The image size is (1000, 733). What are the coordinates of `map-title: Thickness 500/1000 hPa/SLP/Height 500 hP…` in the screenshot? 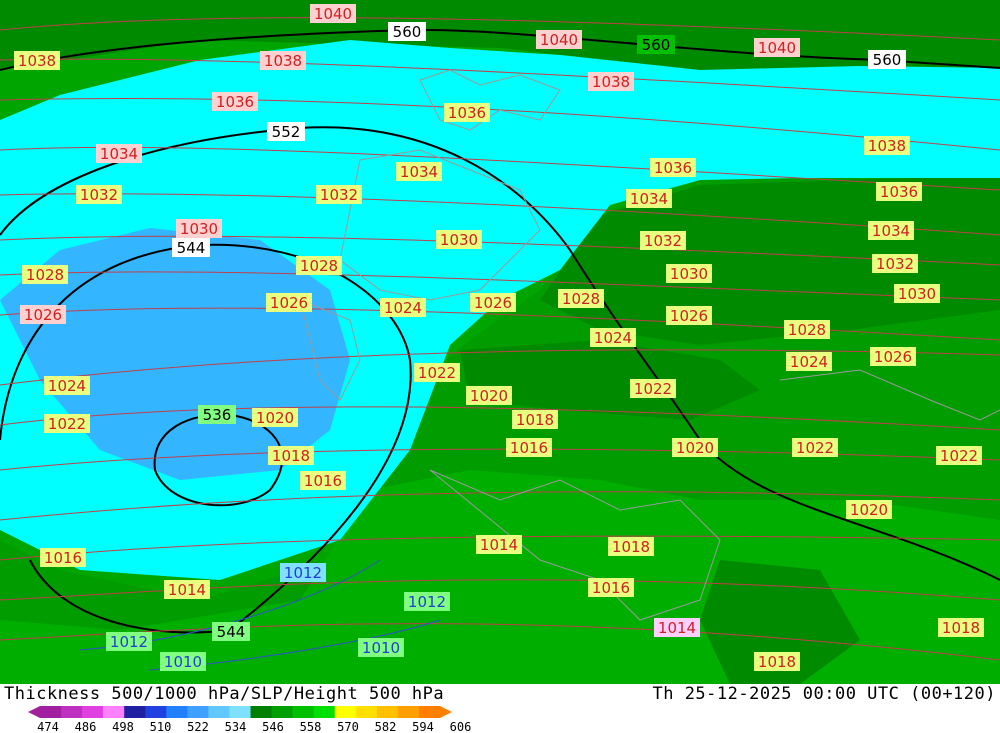 It's located at (224, 694).